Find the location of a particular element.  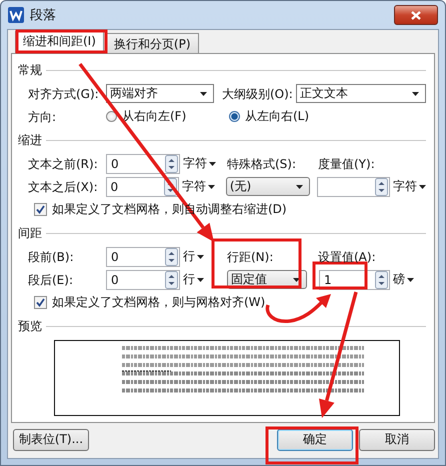

curved-arrow is located at coordinates (298, 308).